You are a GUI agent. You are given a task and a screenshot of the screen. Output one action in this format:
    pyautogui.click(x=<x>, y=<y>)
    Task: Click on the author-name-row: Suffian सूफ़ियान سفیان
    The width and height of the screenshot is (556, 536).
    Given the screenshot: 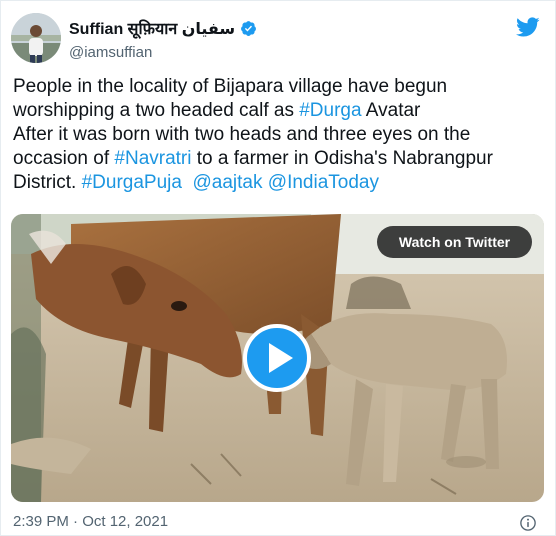 What is the action you would take?
    pyautogui.click(x=163, y=28)
    